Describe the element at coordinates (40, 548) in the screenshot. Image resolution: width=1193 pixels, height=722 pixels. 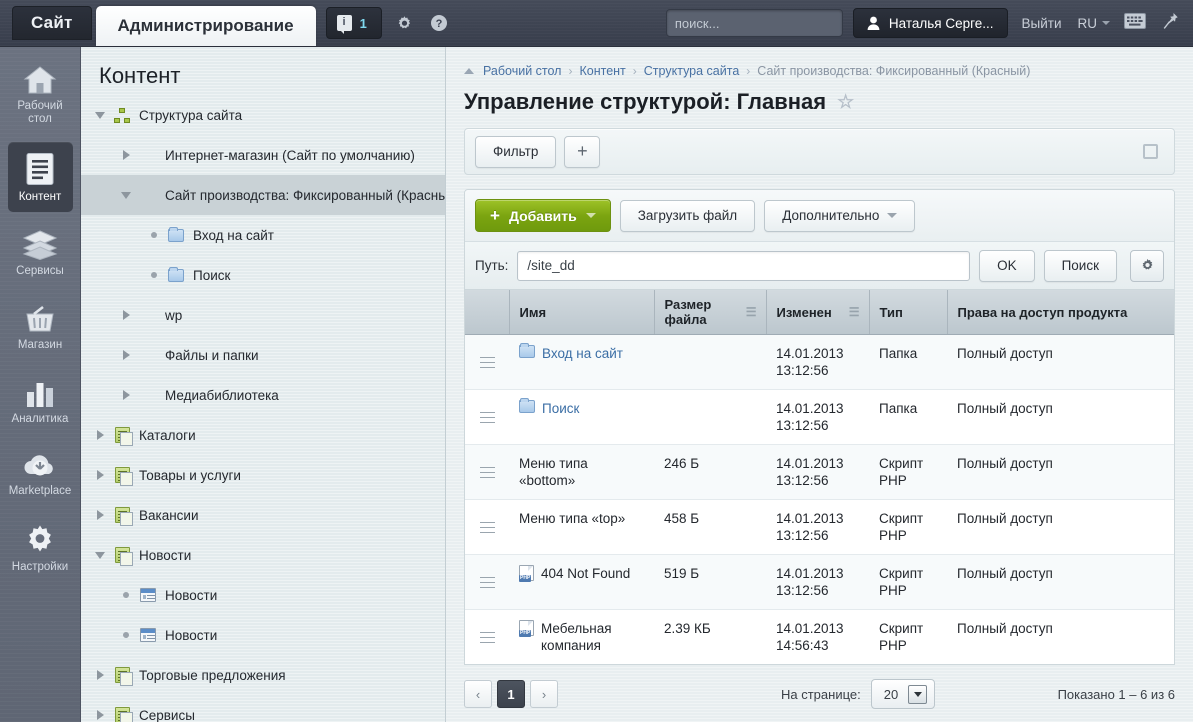
I see `sidebar-item-settings: Настройки` at that location.